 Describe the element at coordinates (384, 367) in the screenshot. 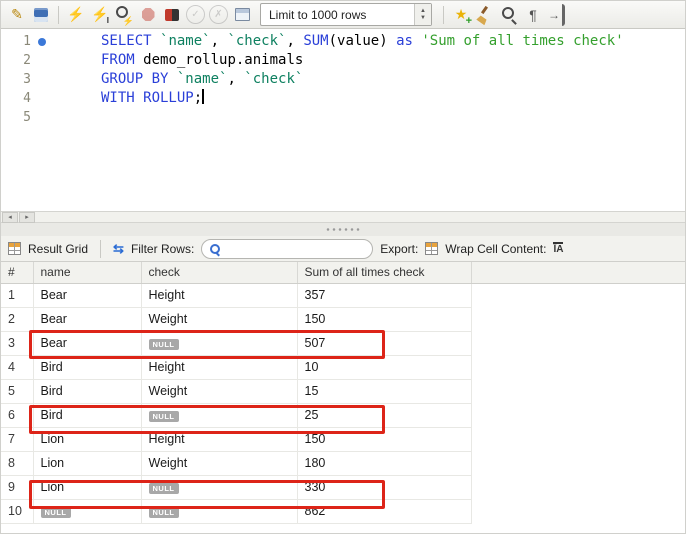

I see `cell-sum: 10` at that location.